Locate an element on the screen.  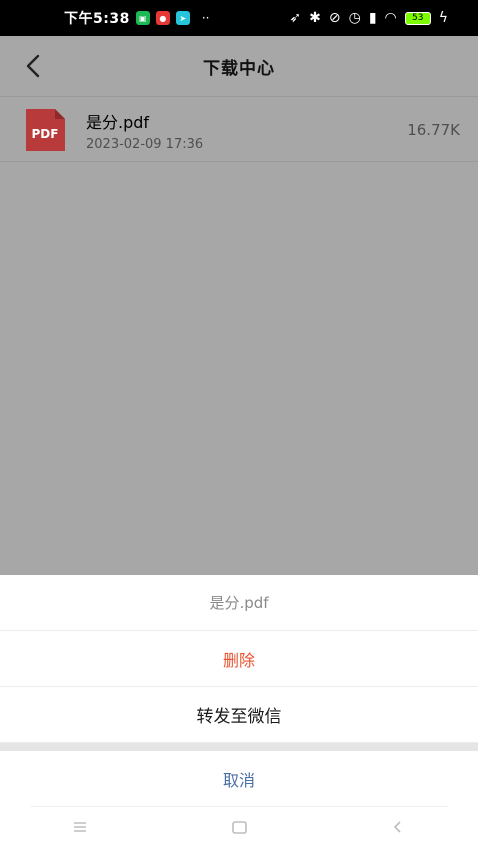
status-left: 下午5:38 ▣ ● ➤ ·· is located at coordinates (136, 18).